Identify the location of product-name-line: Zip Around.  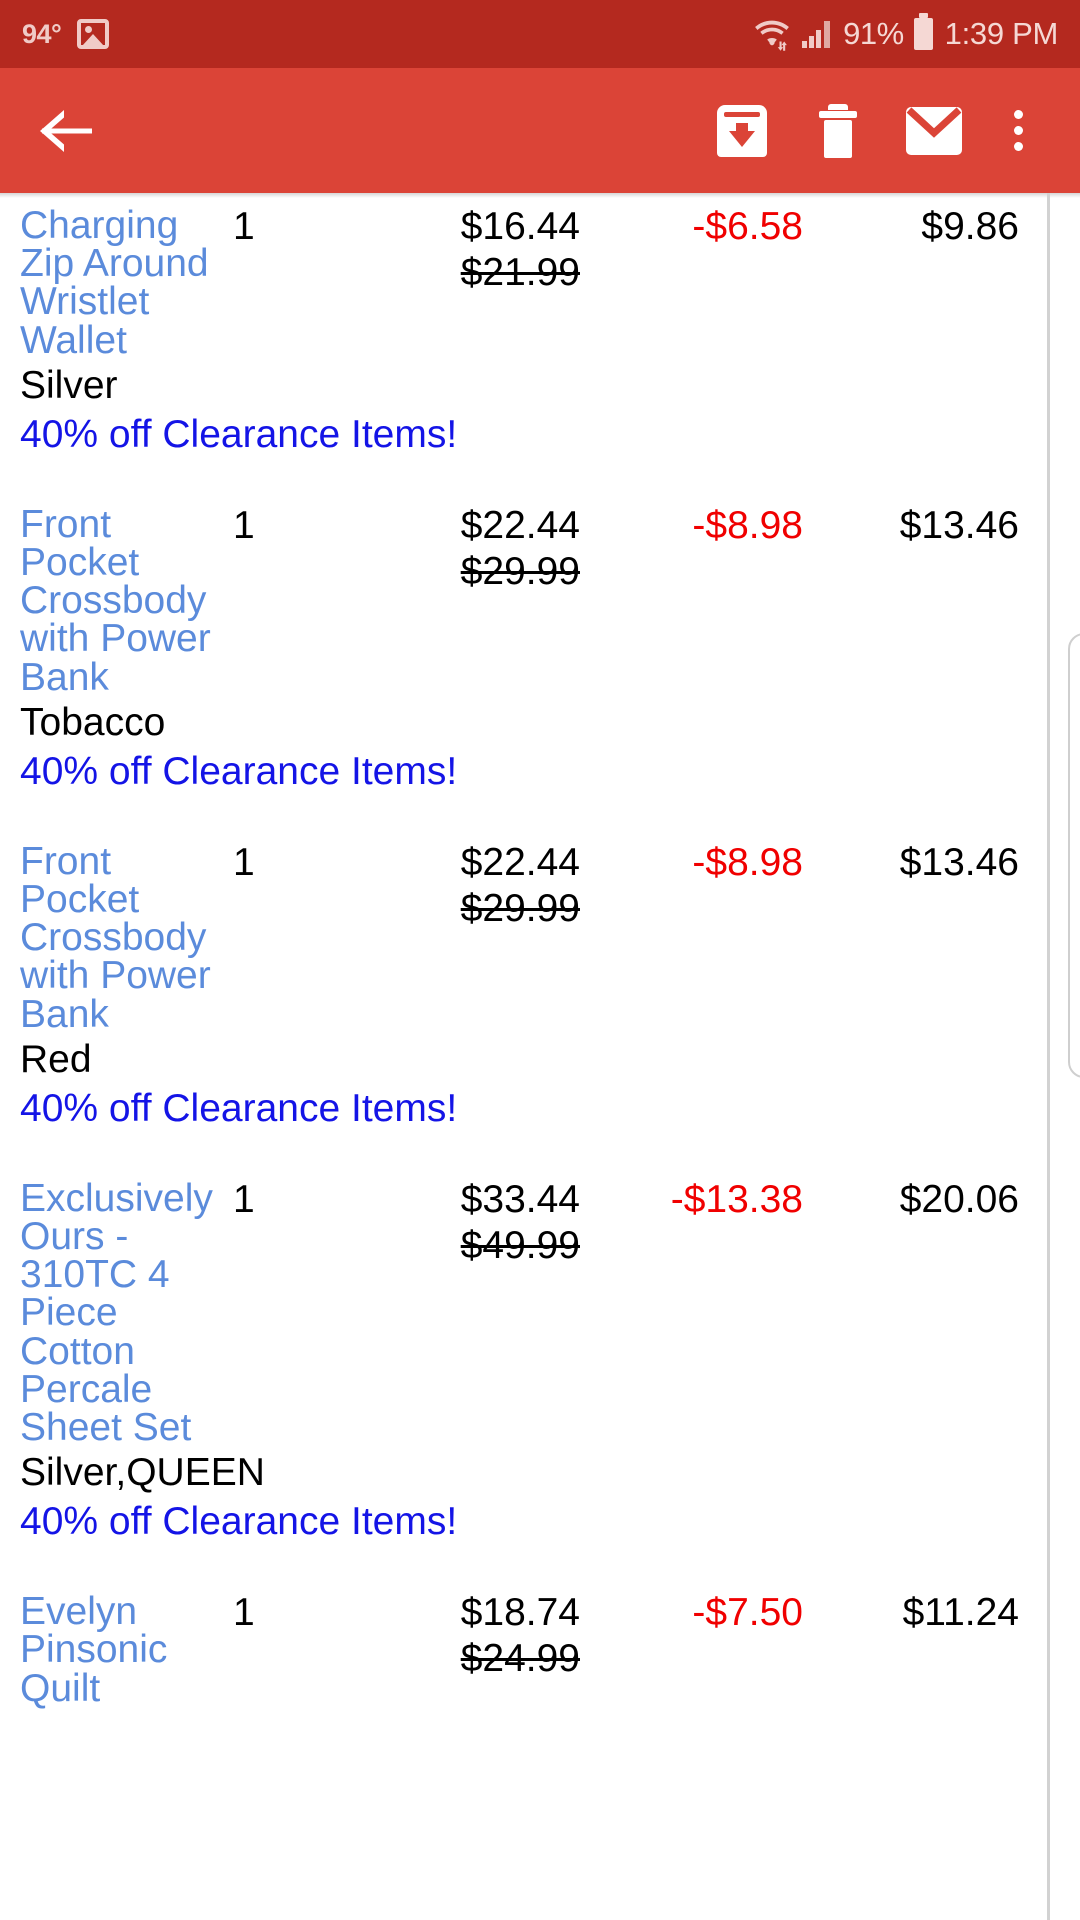
(114, 264).